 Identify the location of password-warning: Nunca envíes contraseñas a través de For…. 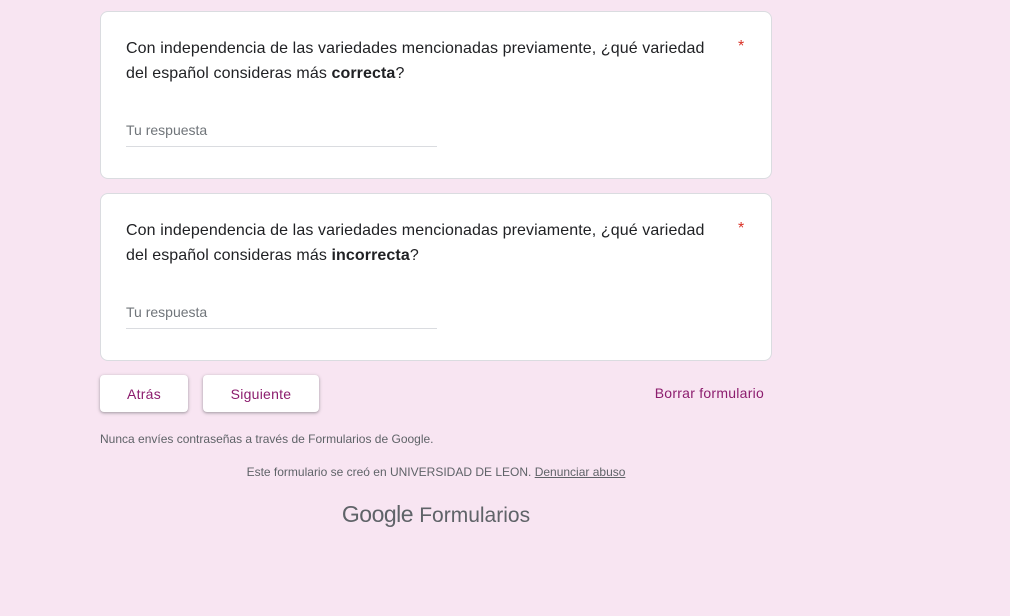
(267, 439).